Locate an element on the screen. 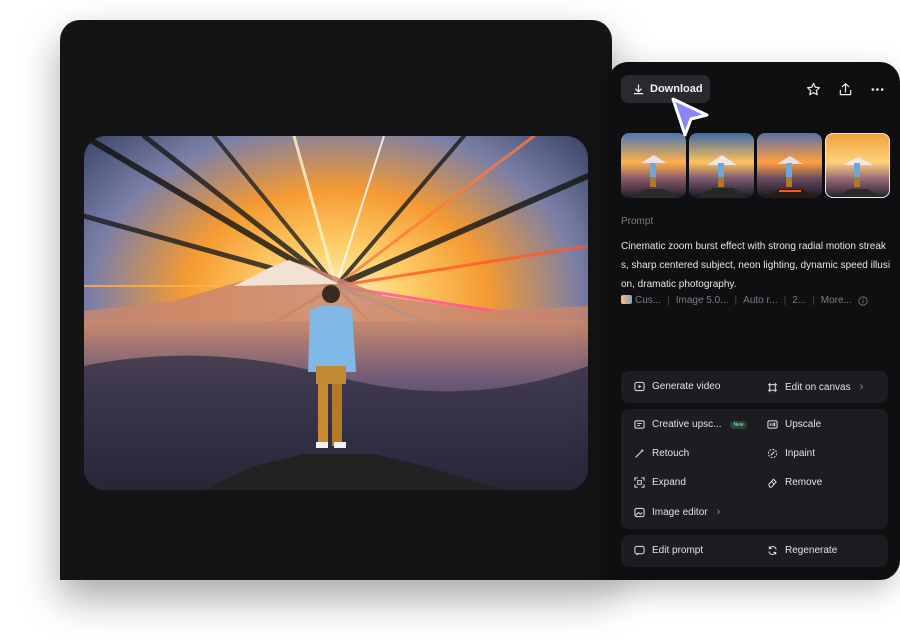 Image resolution: width=900 pixels, height=640 pixels. info-icon is located at coordinates (863, 300).